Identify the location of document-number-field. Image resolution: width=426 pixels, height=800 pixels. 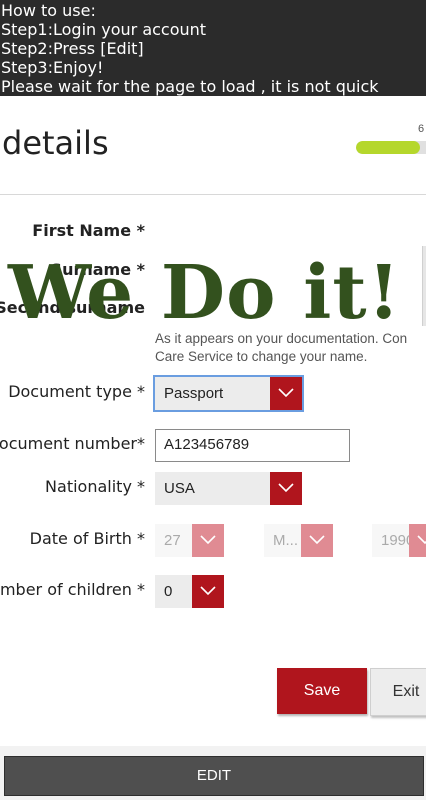
(252, 445).